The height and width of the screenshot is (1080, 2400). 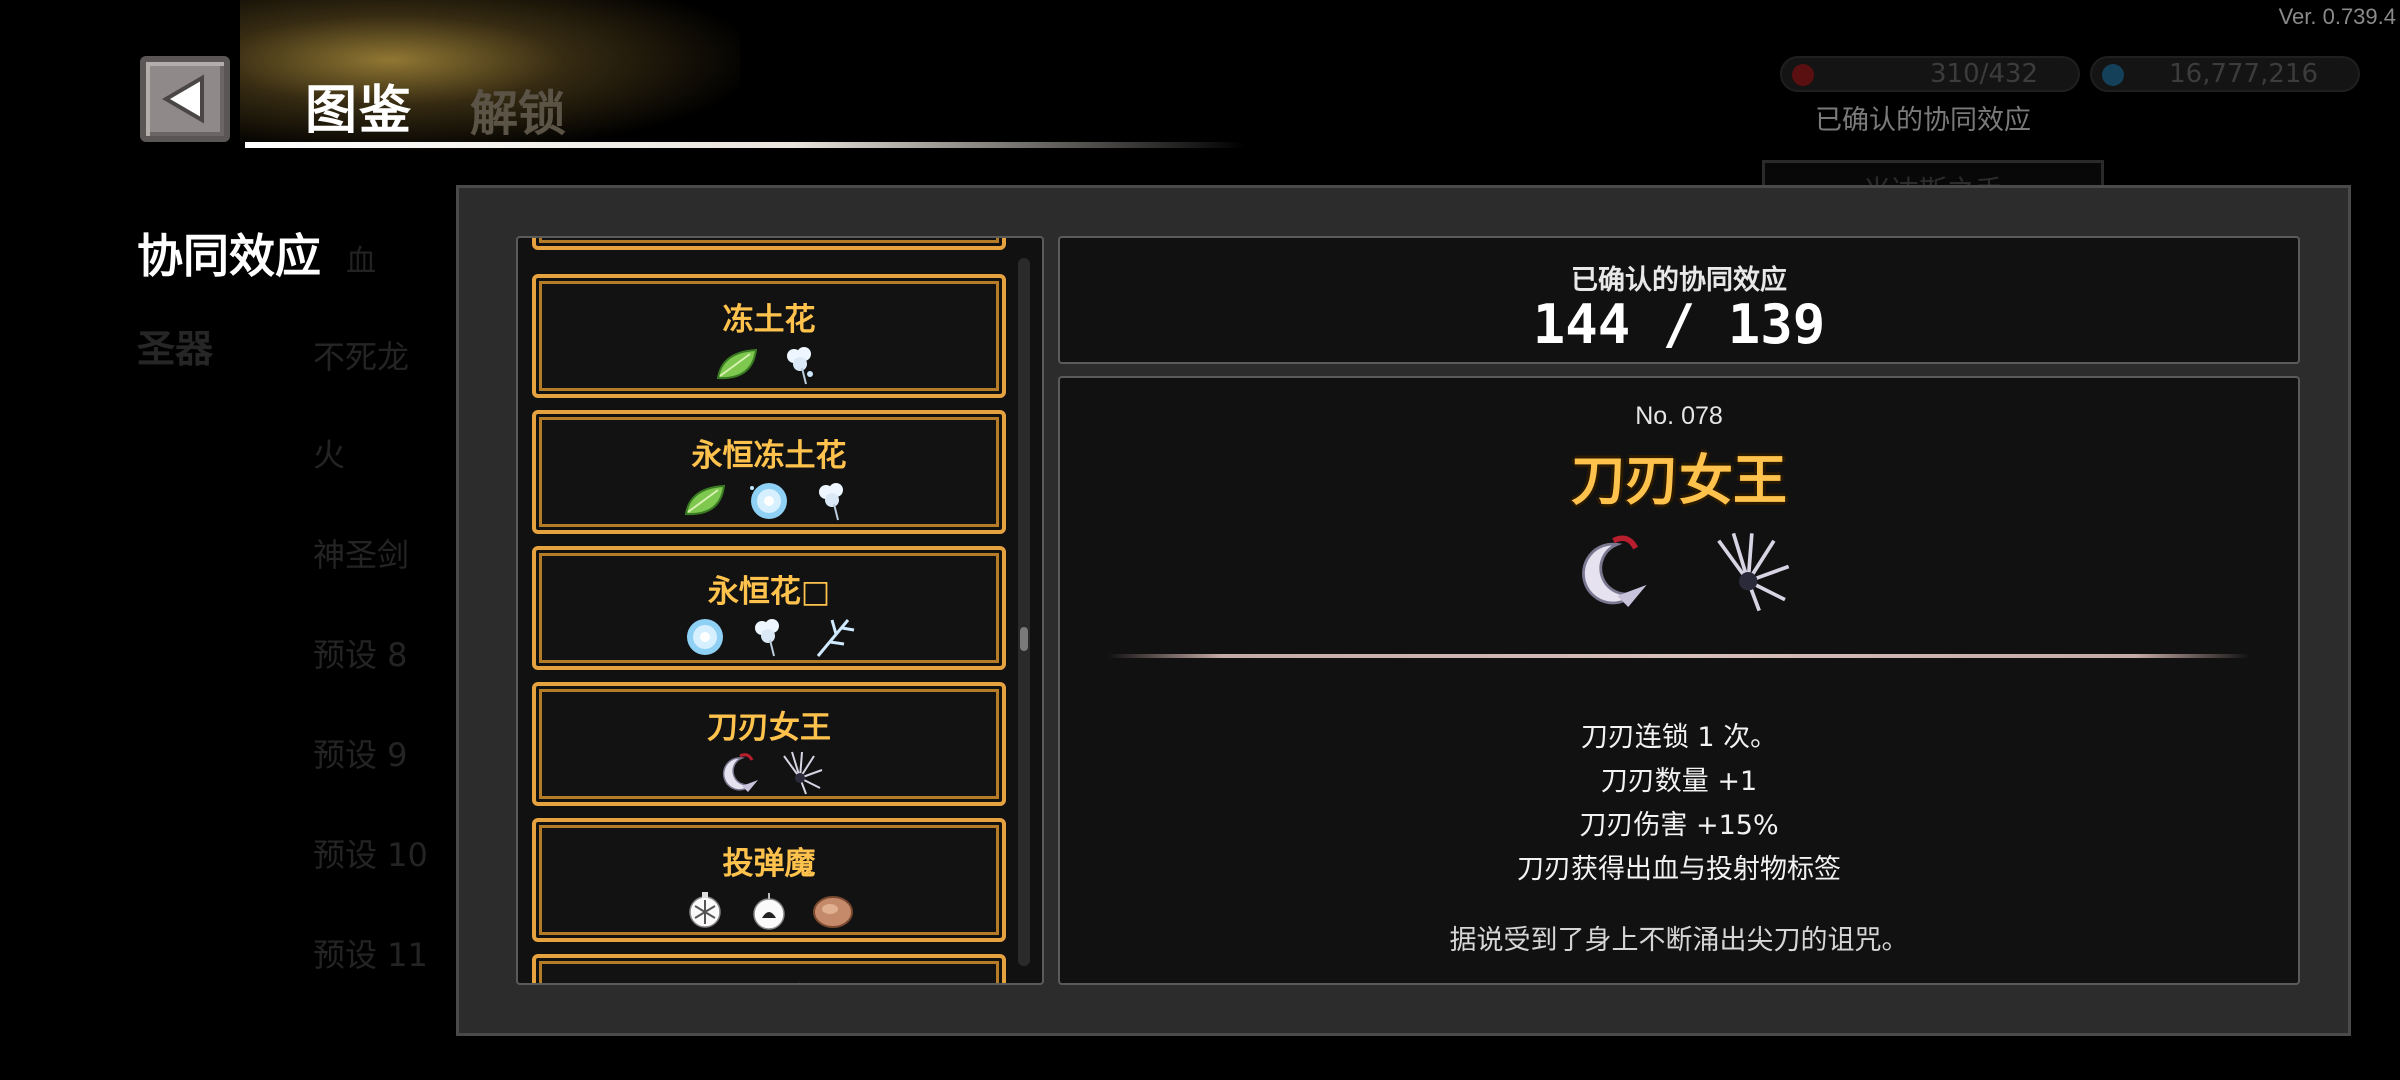 I want to click on synergy-detail-icons, so click(x=1679, y=572).